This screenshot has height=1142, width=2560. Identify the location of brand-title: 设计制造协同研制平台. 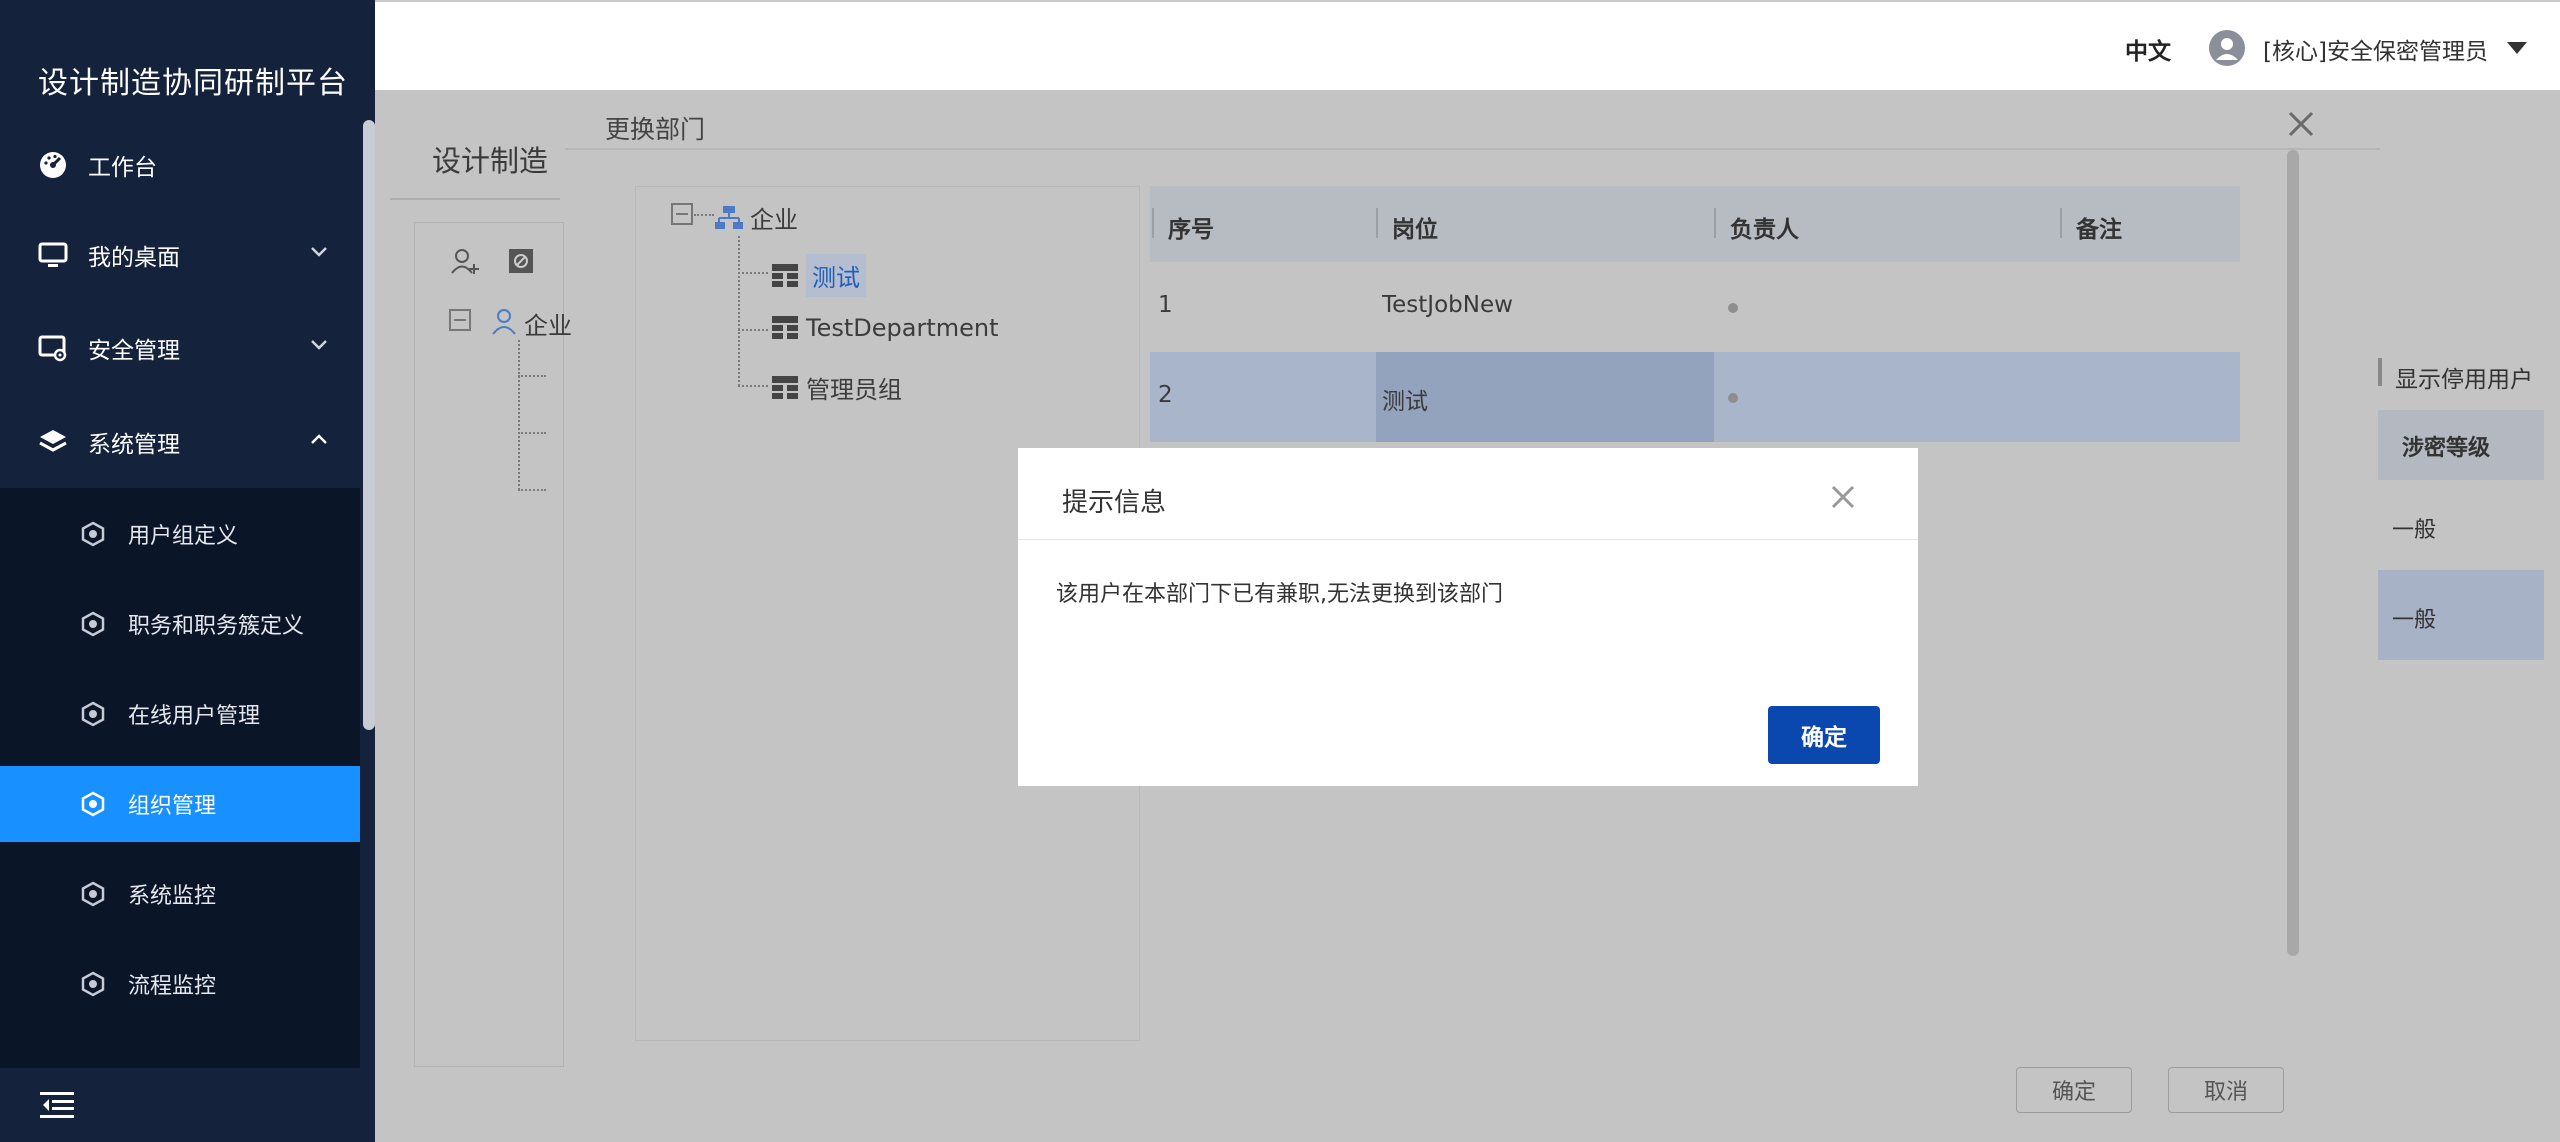
(193, 83).